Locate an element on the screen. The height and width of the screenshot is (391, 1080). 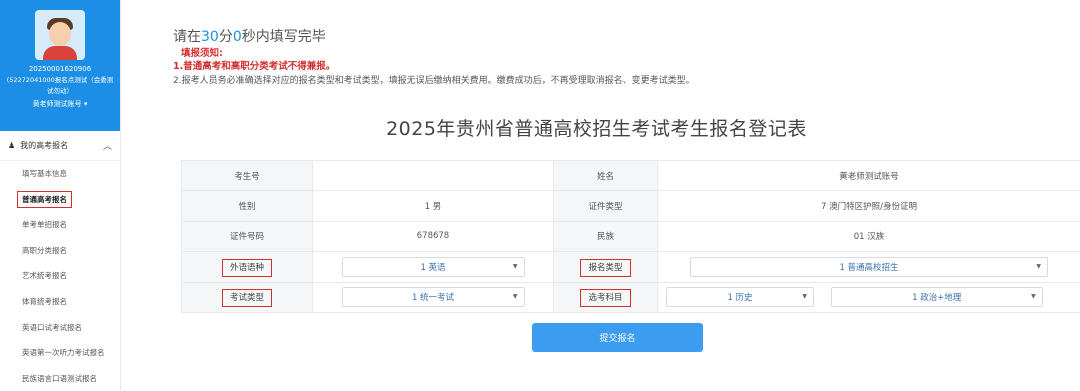
id-type-value: 7 澳门特区护照/身份证明 is located at coordinates (869, 206).